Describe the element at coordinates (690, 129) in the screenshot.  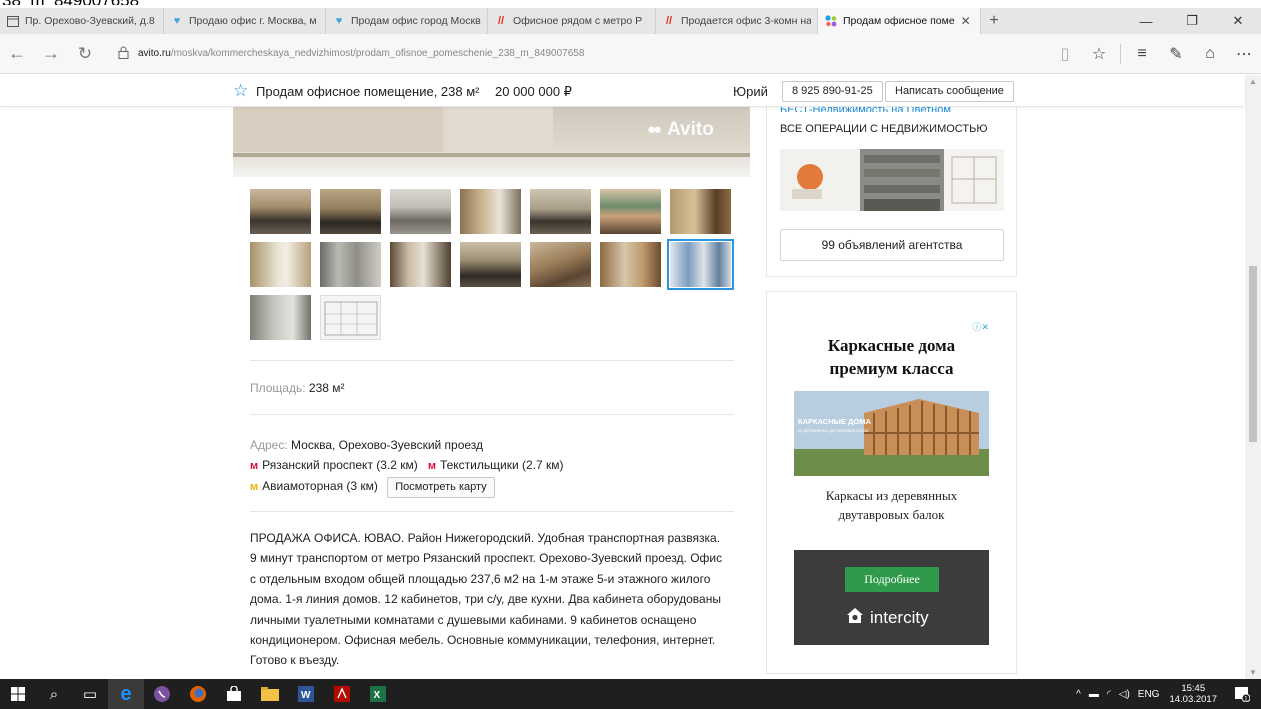
I see `photo-watermark: Avito` at that location.